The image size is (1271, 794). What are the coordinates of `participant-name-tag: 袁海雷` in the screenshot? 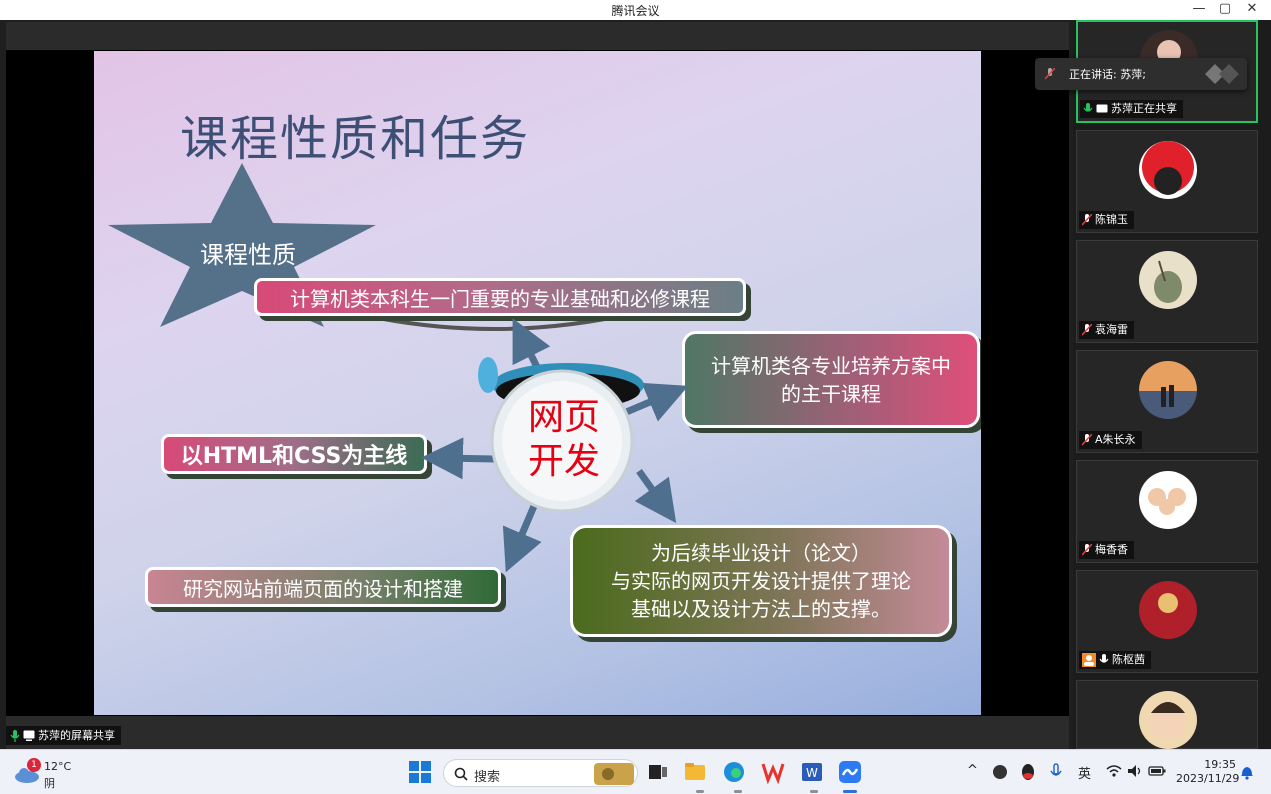 It's located at (1106, 330).